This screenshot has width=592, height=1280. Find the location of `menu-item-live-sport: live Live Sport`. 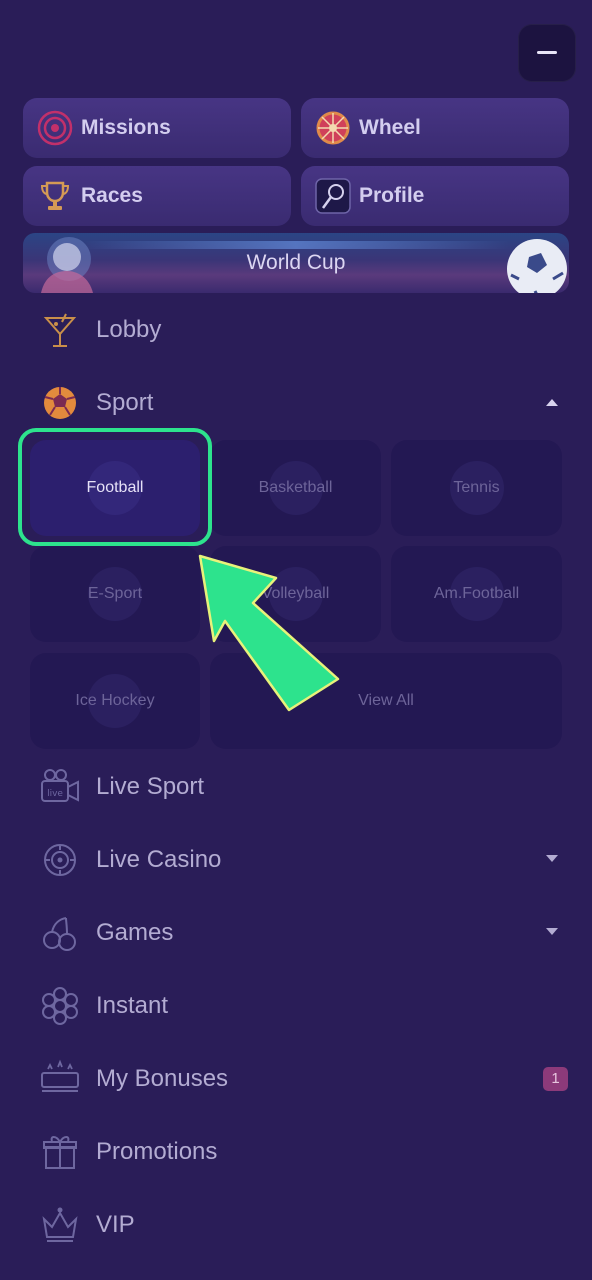

menu-item-live-sport: live Live Sport is located at coordinates (304, 787).